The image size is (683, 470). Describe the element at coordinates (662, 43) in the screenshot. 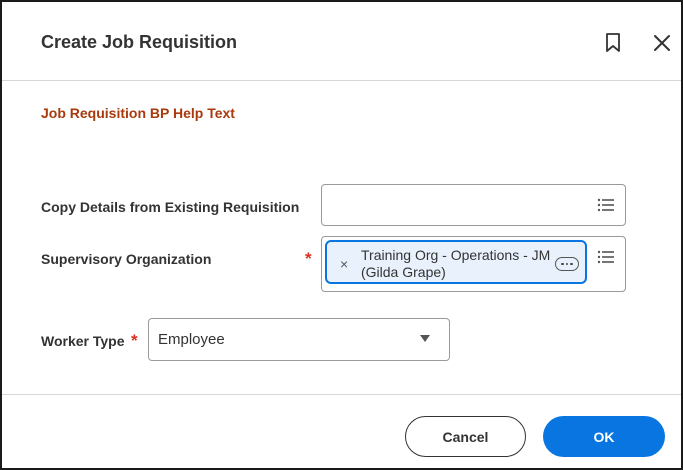

I see `close-icon` at that location.